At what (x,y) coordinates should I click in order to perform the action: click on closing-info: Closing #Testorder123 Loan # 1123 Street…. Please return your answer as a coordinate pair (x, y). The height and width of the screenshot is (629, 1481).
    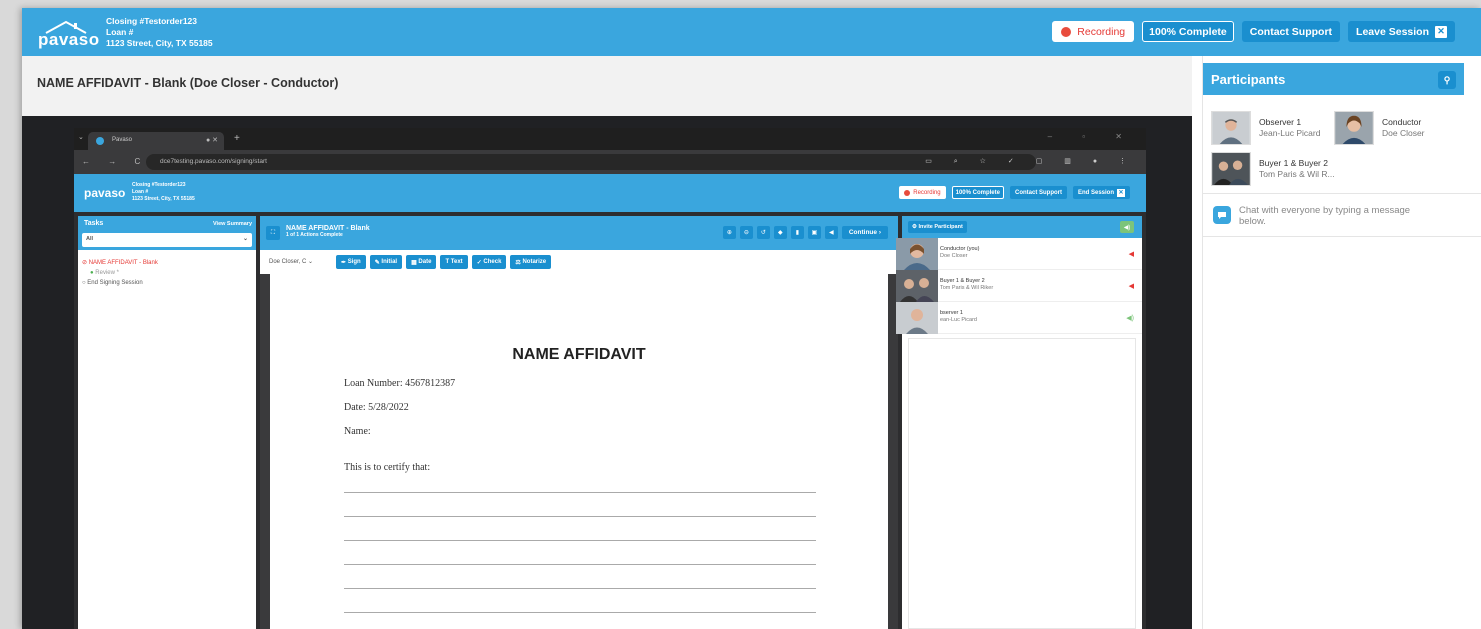
    Looking at the image, I should click on (159, 32).